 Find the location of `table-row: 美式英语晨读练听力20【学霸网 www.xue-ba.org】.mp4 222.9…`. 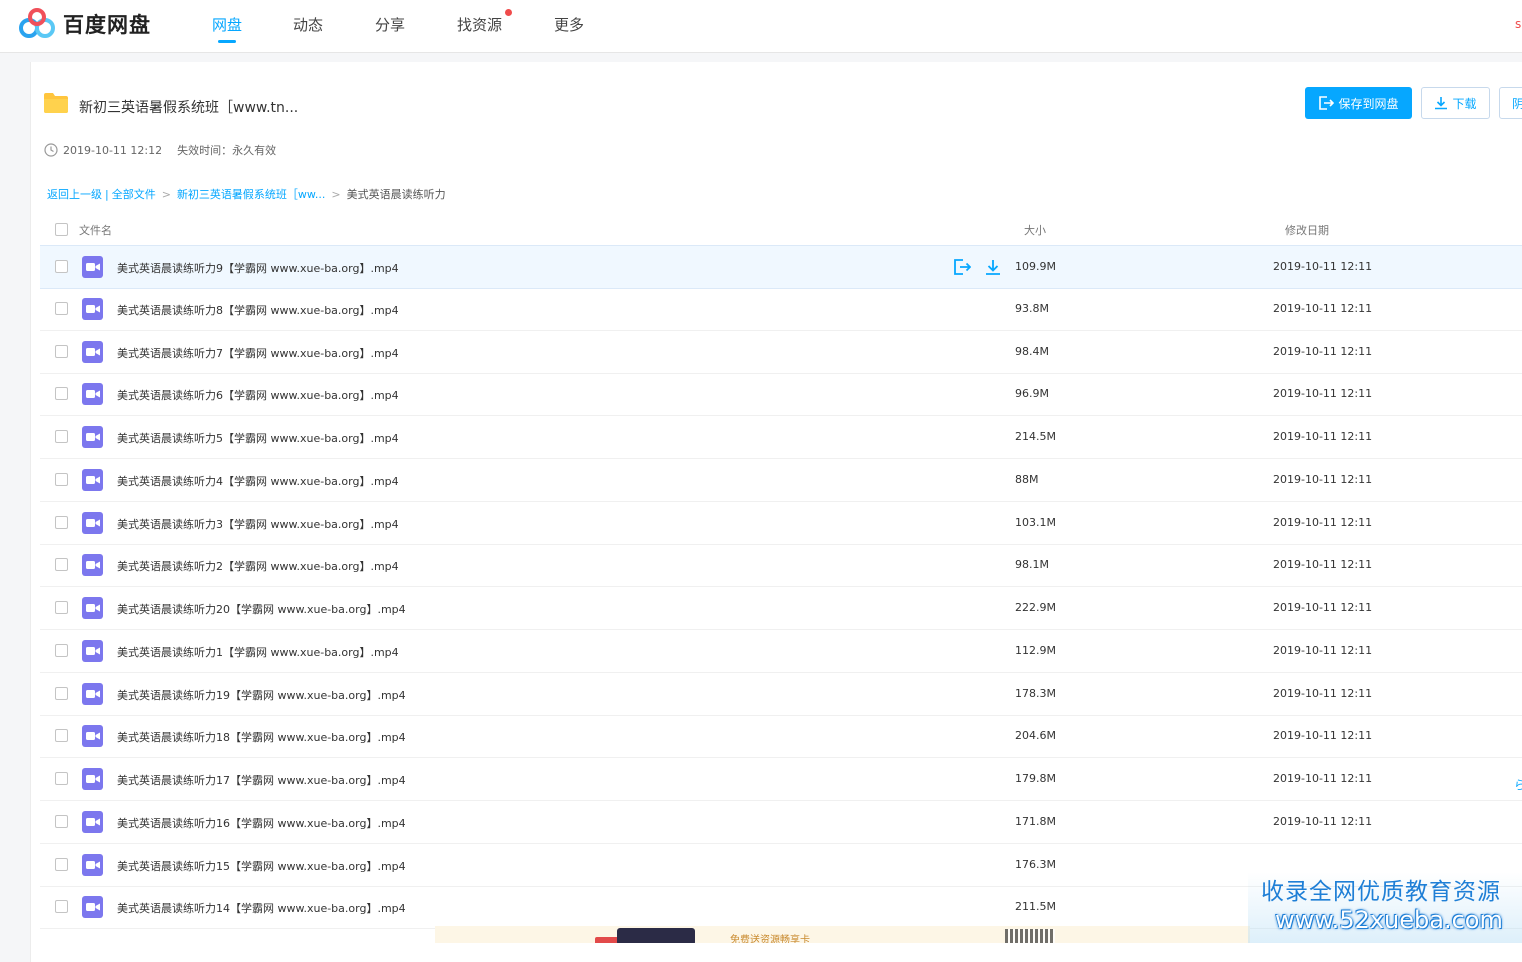

table-row: 美式英语晨读练听力20【学霸网 www.xue-ba.org】.mp4 222.9… is located at coordinates (781, 608).